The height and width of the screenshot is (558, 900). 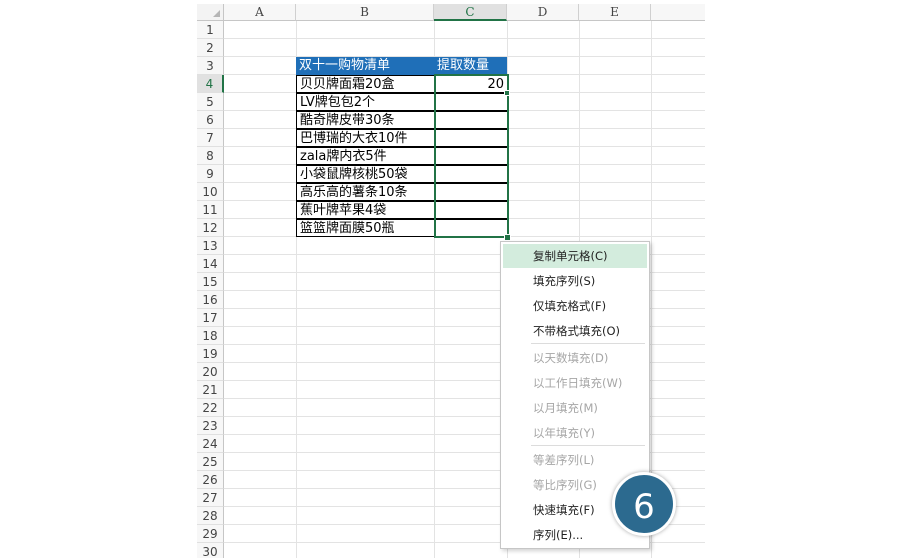 What do you see at coordinates (564, 433) in the screenshot?
I see `menu-item-fill-years: 以年填充(Y)` at bounding box center [564, 433].